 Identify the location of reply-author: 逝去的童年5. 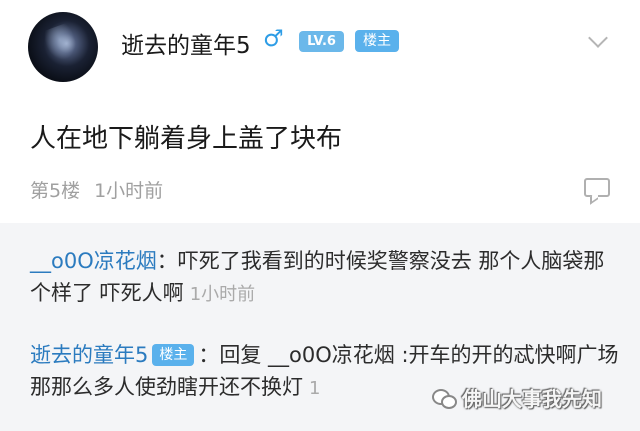
(89, 355).